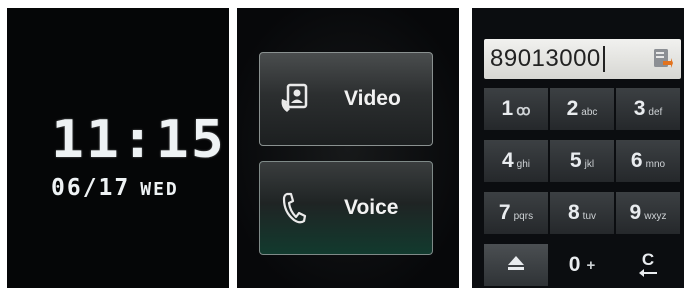  What do you see at coordinates (138, 140) in the screenshot?
I see `clock-time: 11:15` at bounding box center [138, 140].